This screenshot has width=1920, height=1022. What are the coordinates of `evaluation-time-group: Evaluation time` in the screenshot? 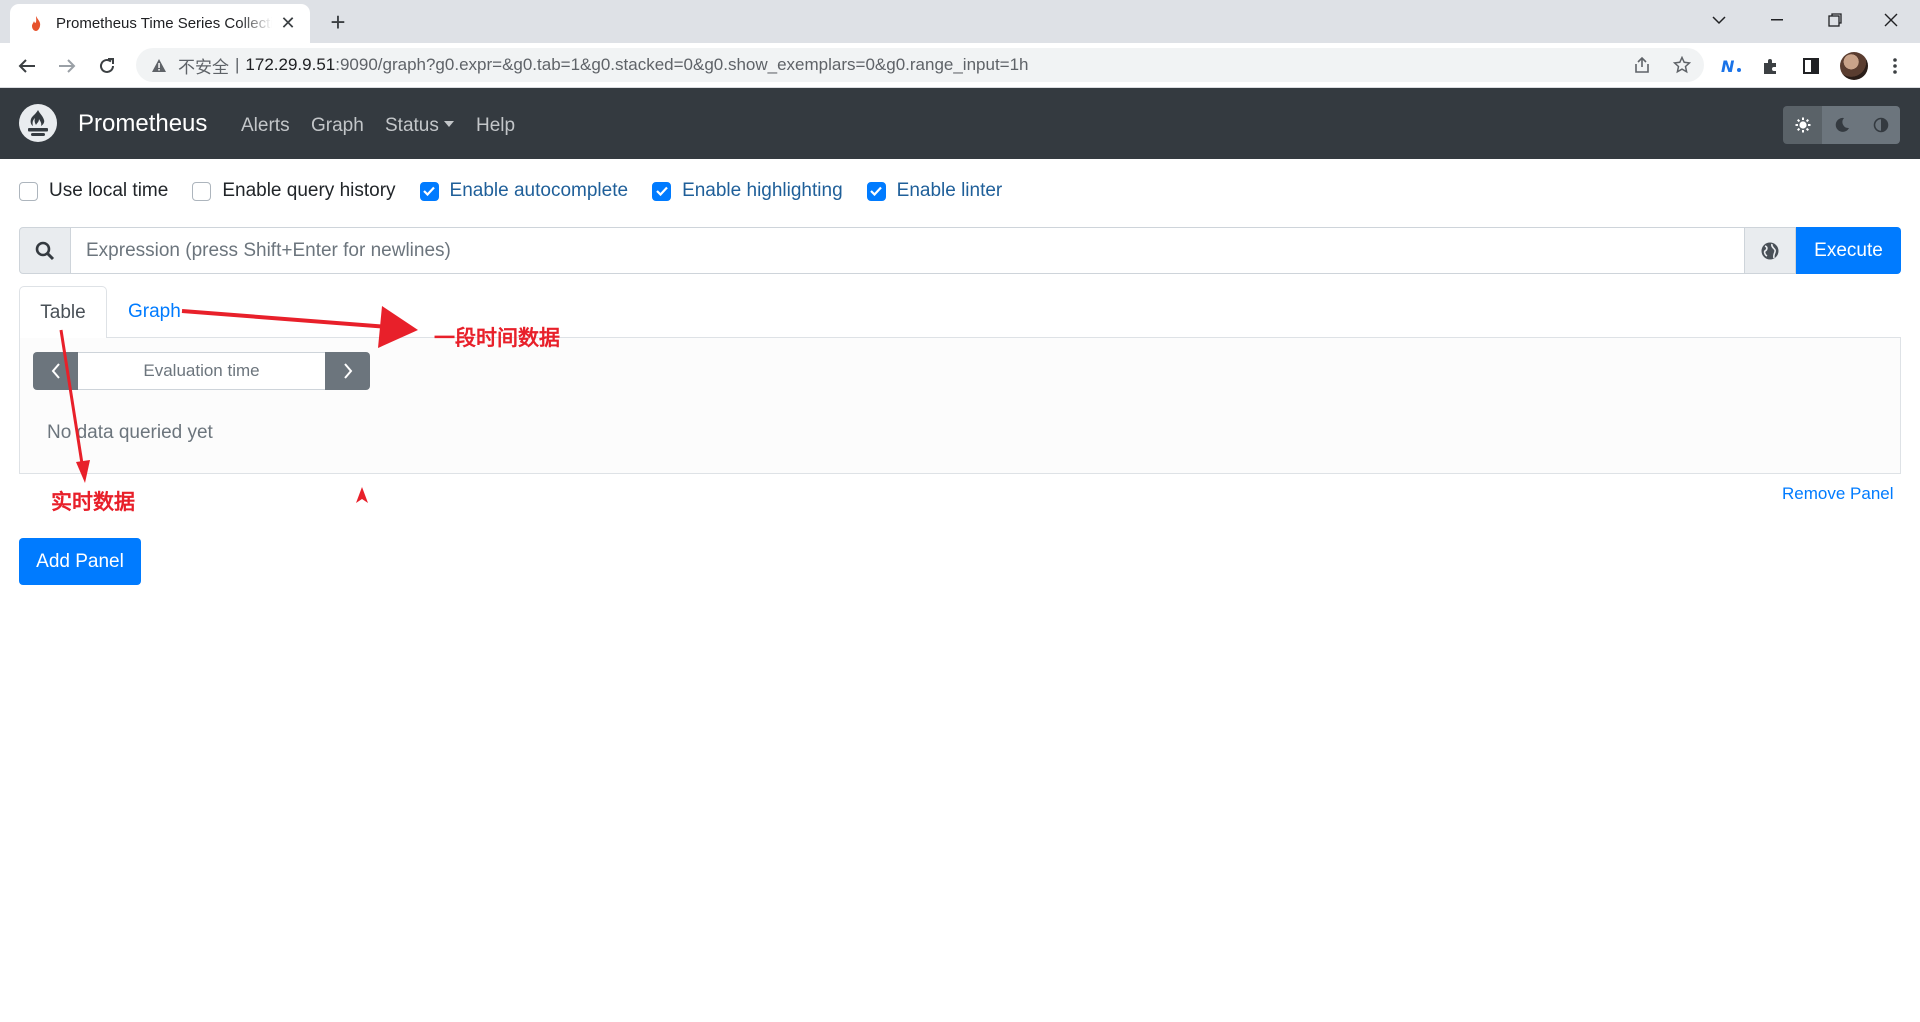 It's located at (201, 371).